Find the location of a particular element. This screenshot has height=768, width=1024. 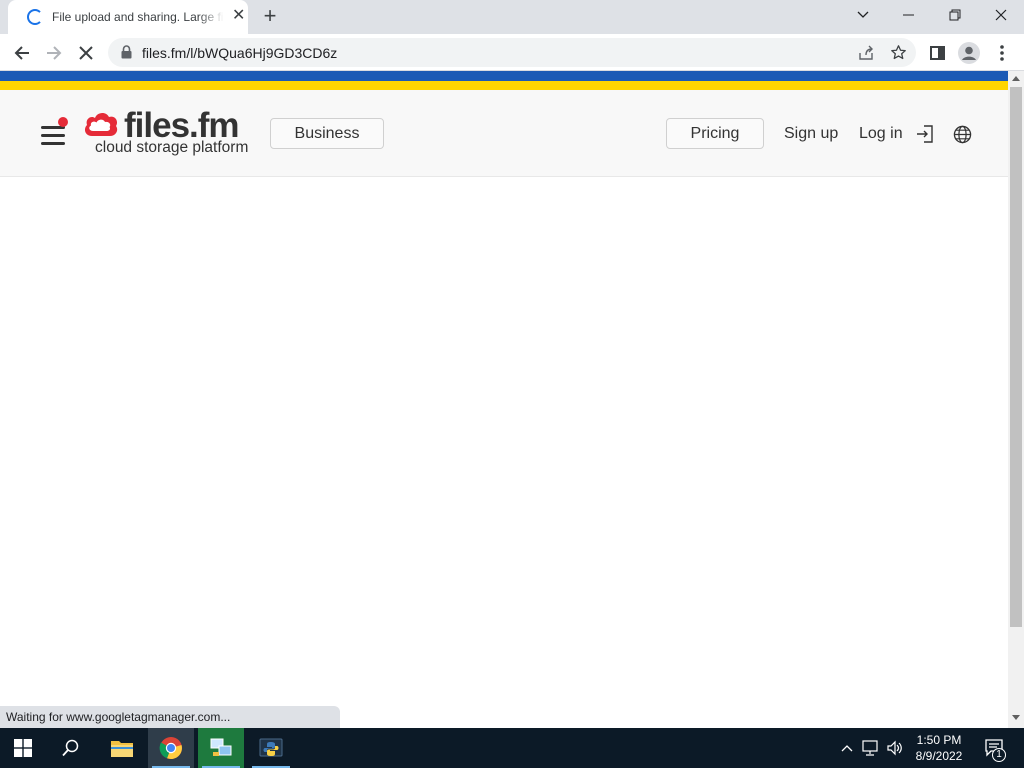

volume-tray-button is located at coordinates (895, 748).